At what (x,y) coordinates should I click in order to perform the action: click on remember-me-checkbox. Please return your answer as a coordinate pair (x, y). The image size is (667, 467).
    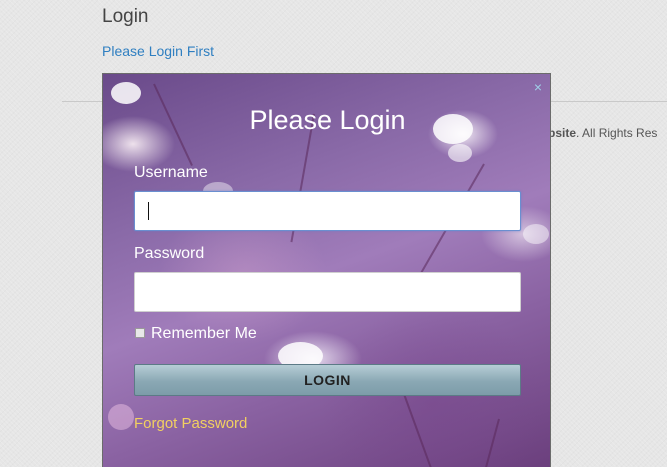
    Looking at the image, I should click on (140, 333).